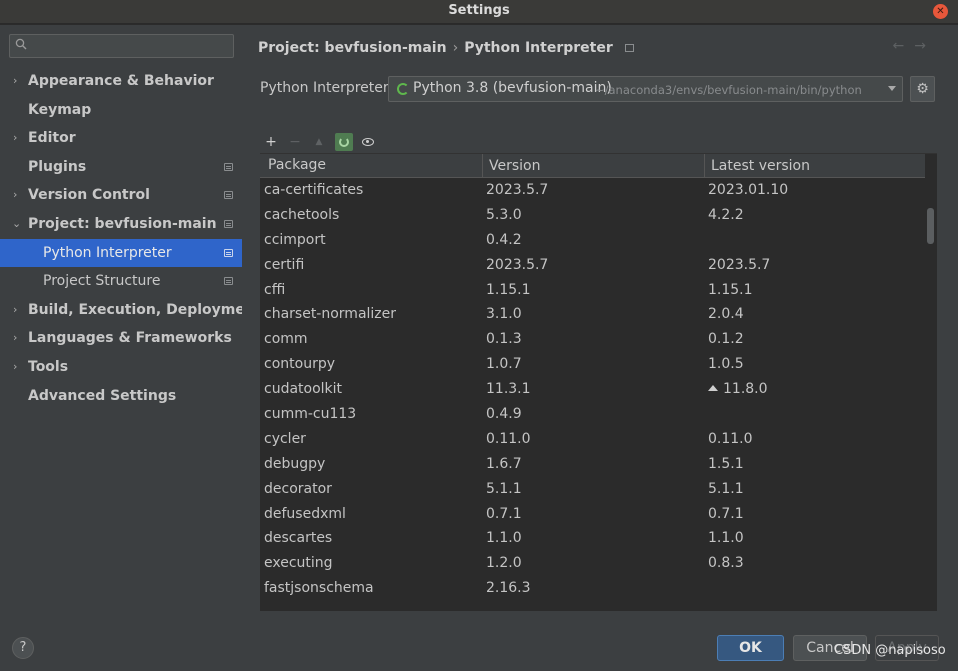  Describe the element at coordinates (594, 166) in the screenshot. I see `column-header-version: Version` at that location.